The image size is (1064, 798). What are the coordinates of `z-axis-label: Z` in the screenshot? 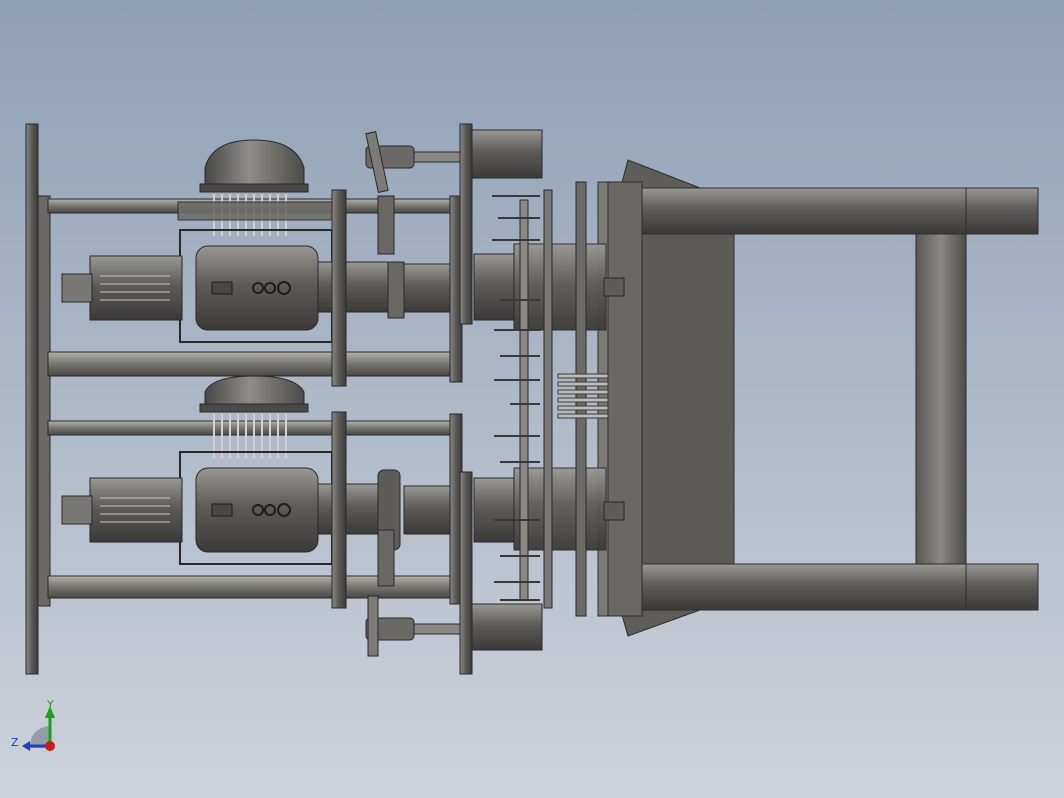 It's located at (15, 742).